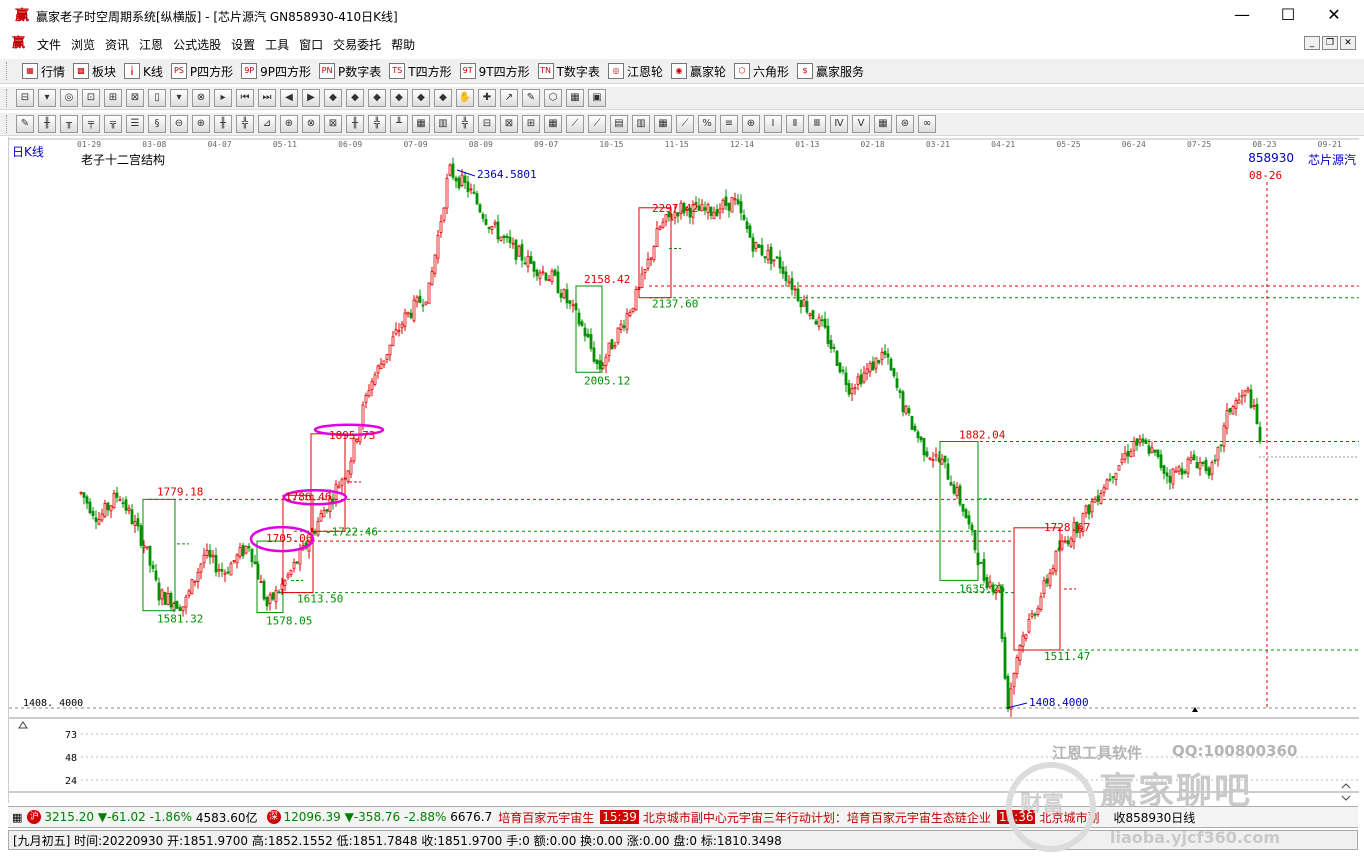  I want to click on menu-item: 文件, so click(49, 44).